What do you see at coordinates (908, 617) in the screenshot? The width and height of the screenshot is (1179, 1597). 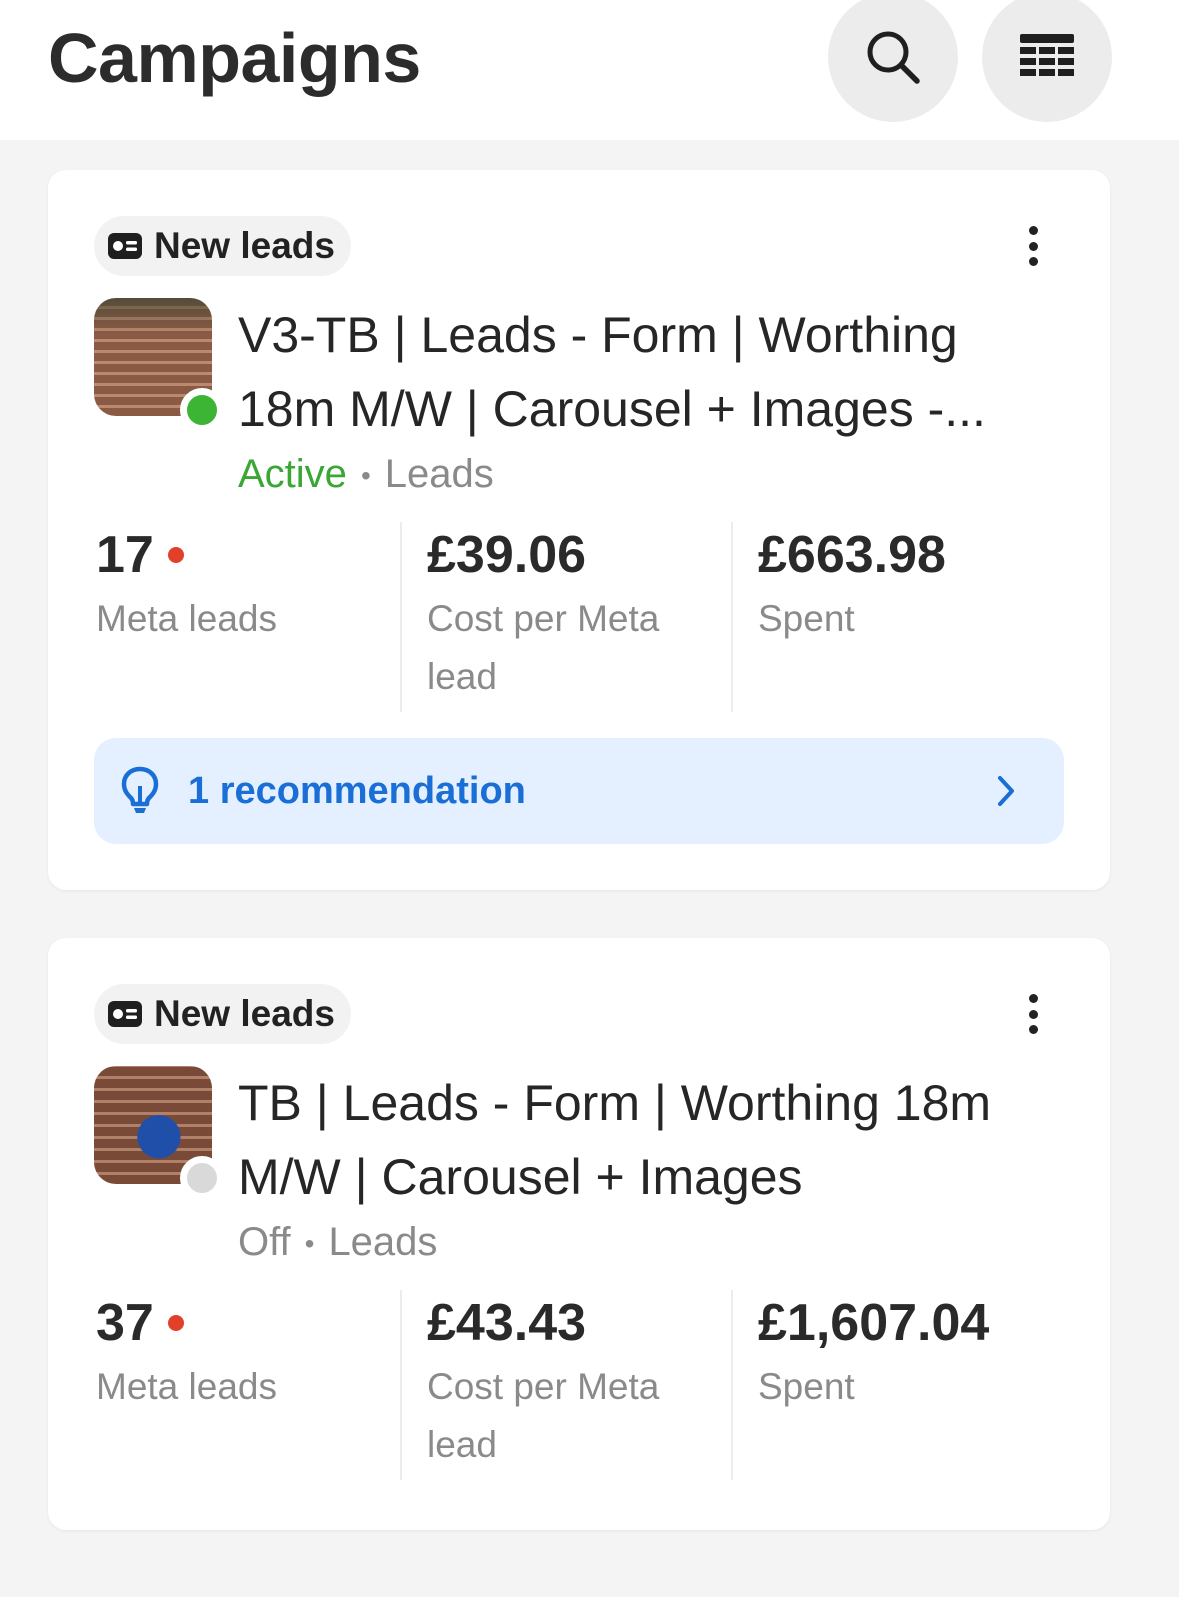 I see `metric-spent: £663.98 Spent` at bounding box center [908, 617].